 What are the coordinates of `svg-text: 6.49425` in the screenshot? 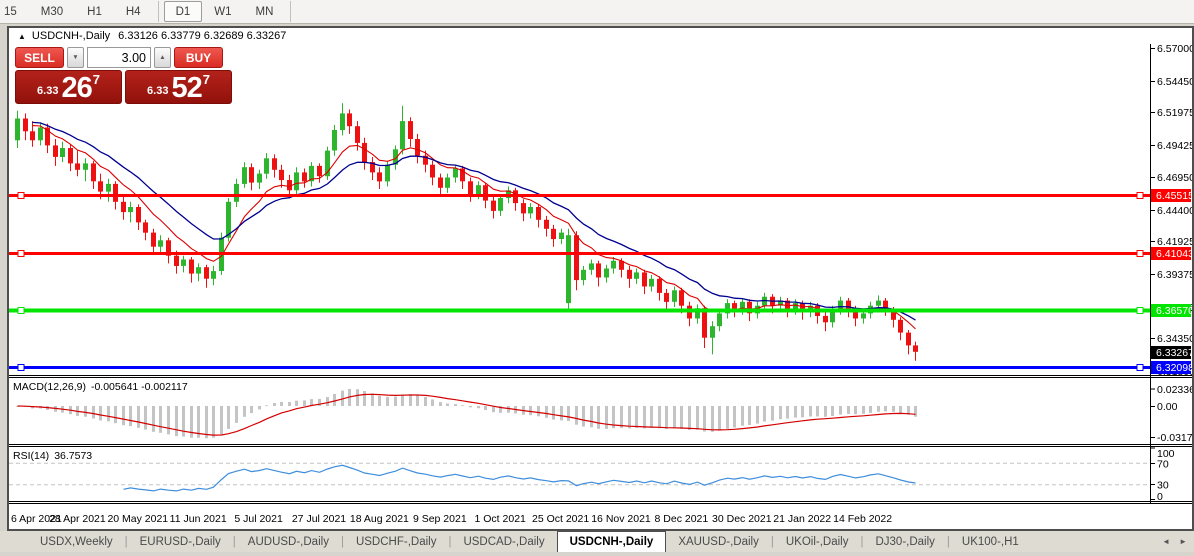 It's located at (1174, 146).